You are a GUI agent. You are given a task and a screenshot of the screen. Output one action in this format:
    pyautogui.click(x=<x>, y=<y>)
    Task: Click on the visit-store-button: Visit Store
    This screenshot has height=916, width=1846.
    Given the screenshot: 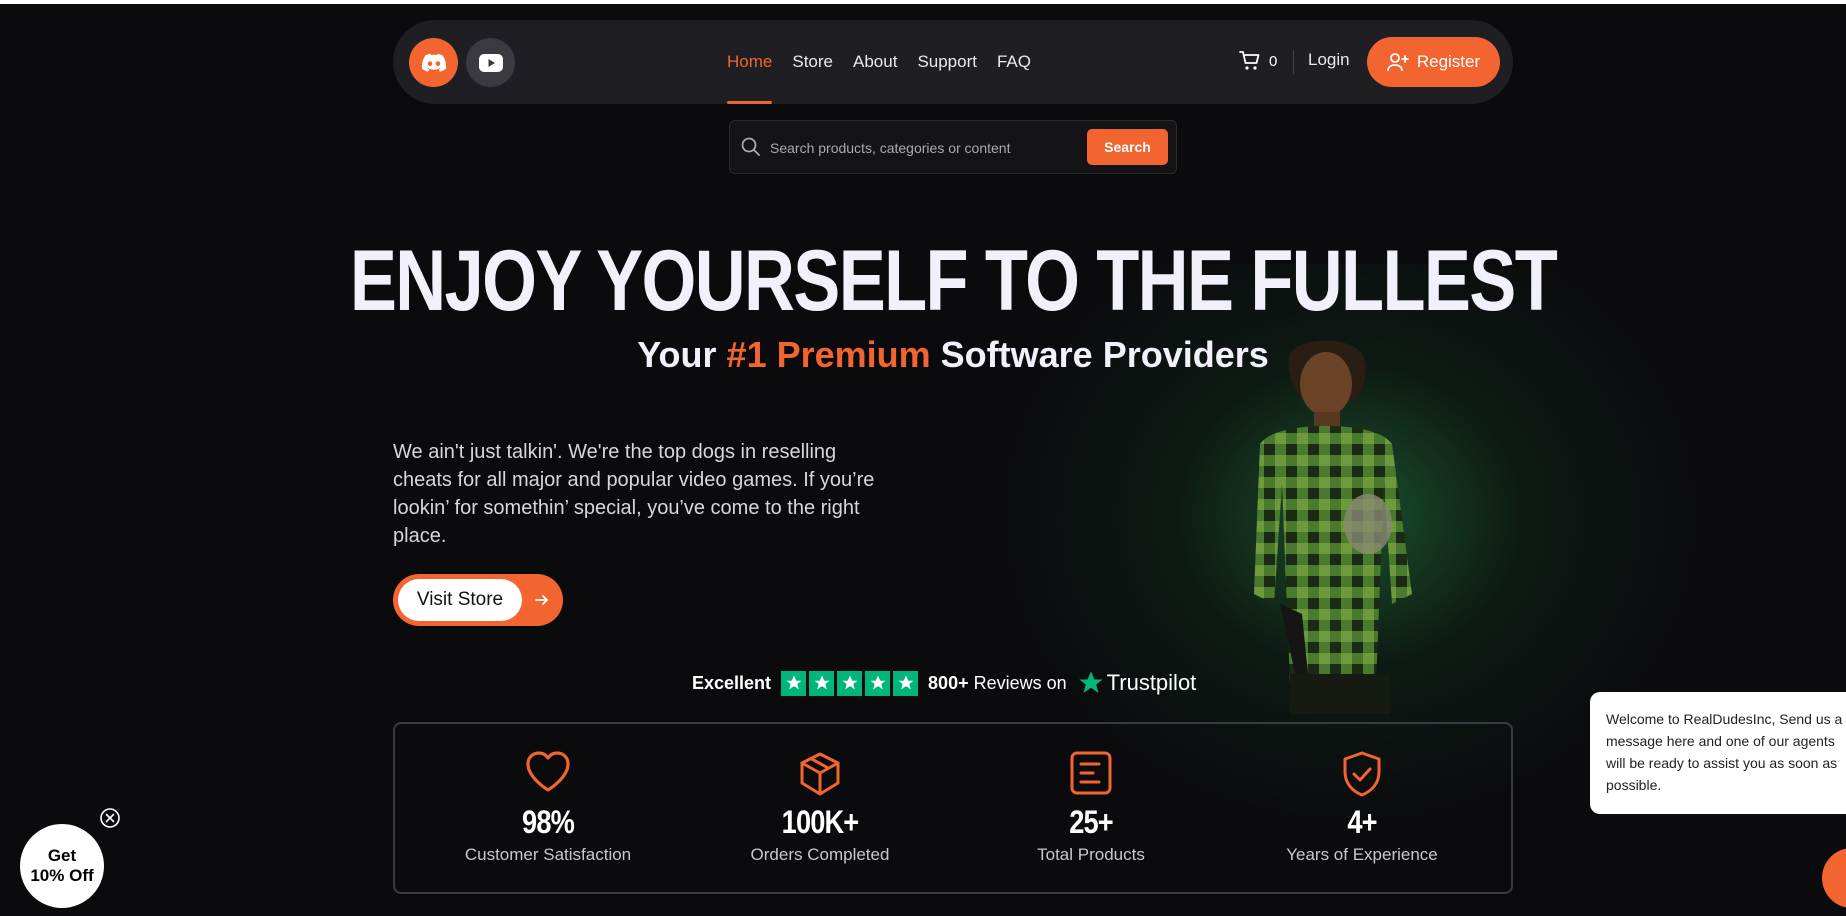 What is the action you would take?
    pyautogui.click(x=478, y=600)
    